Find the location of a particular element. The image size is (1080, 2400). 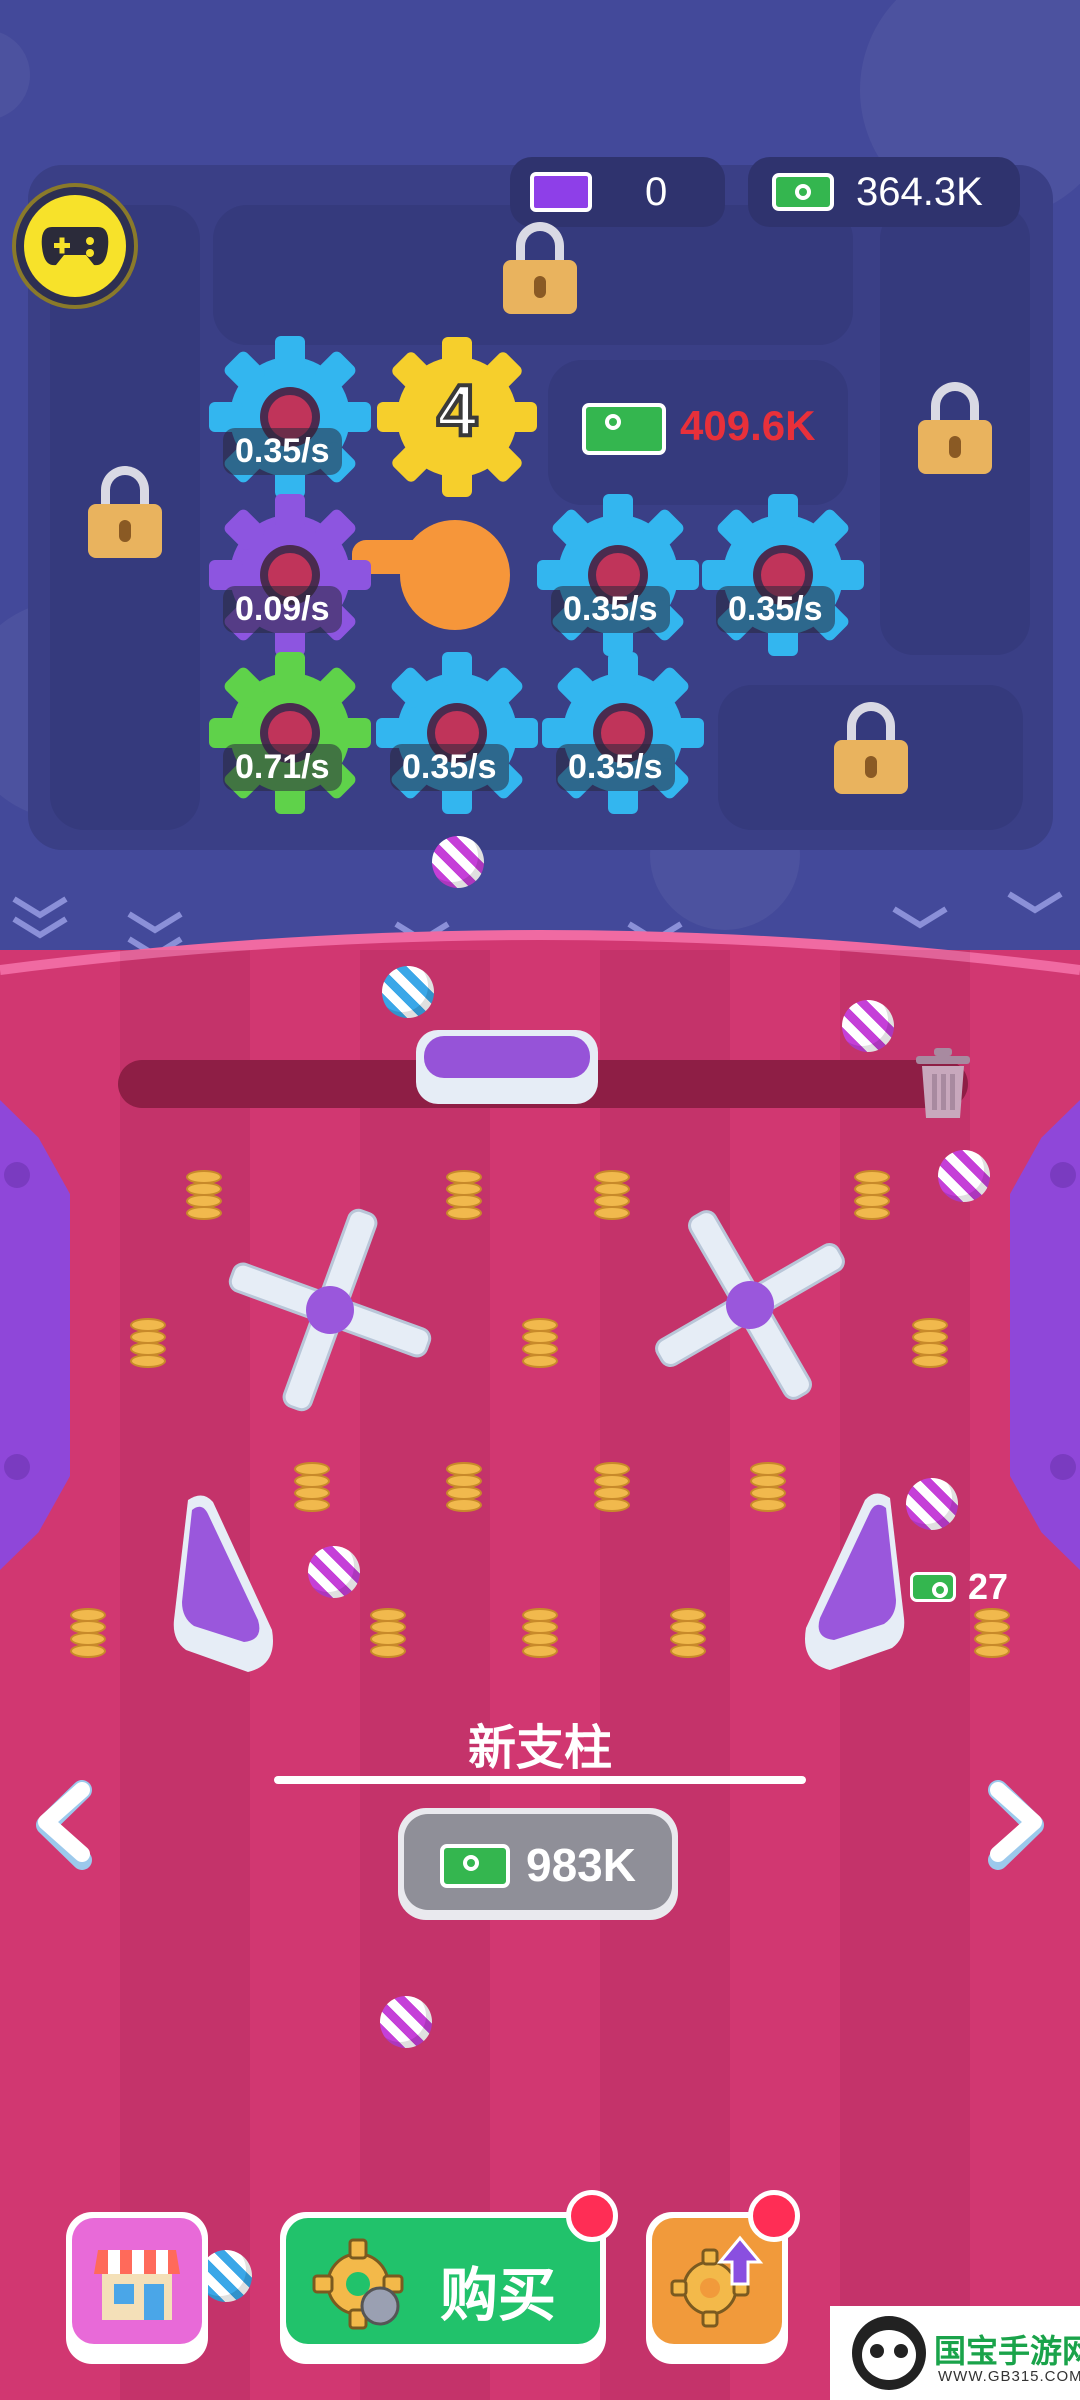

shop-button is located at coordinates (137, 2288).